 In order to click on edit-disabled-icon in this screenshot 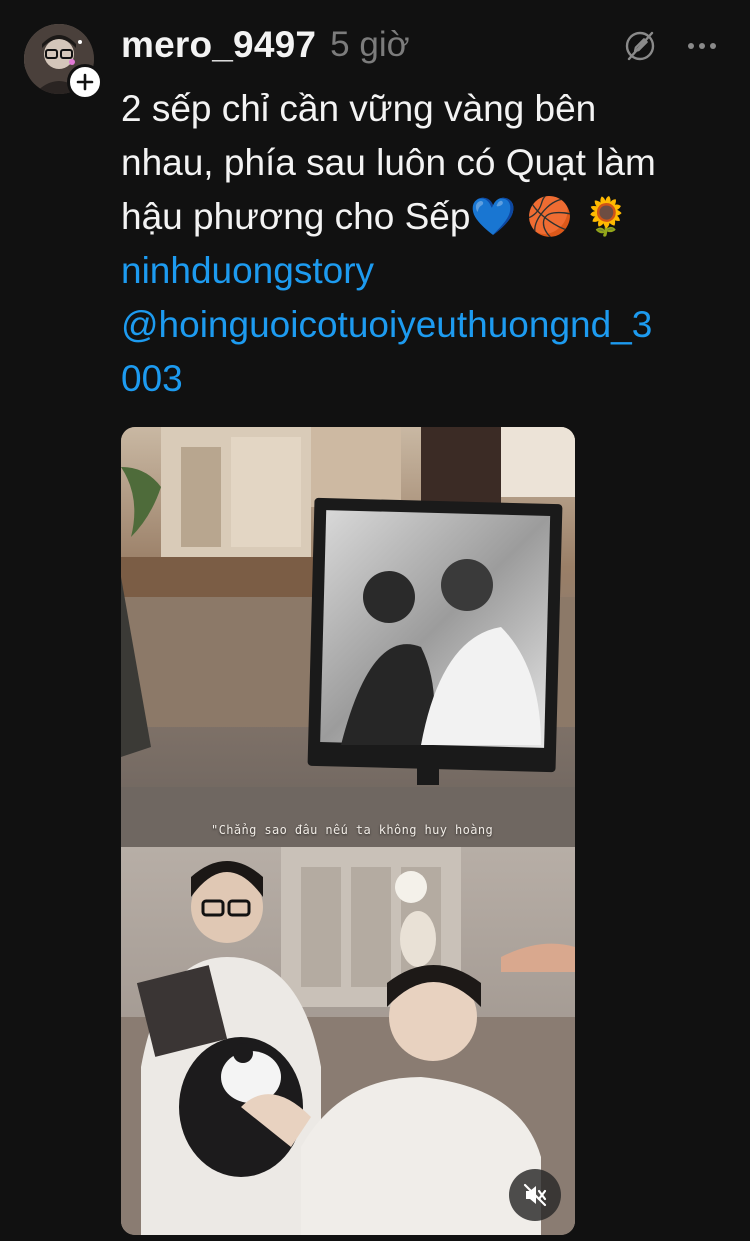, I will do `click(640, 46)`.